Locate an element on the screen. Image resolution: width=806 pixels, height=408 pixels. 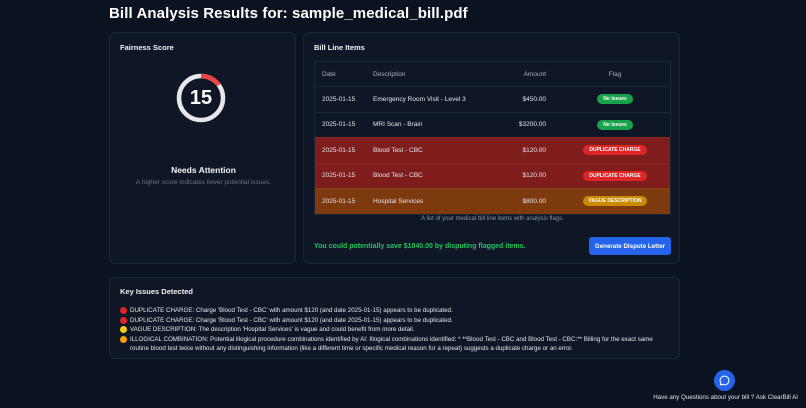
fairness-score-label: Needs Attention is located at coordinates (203, 170).